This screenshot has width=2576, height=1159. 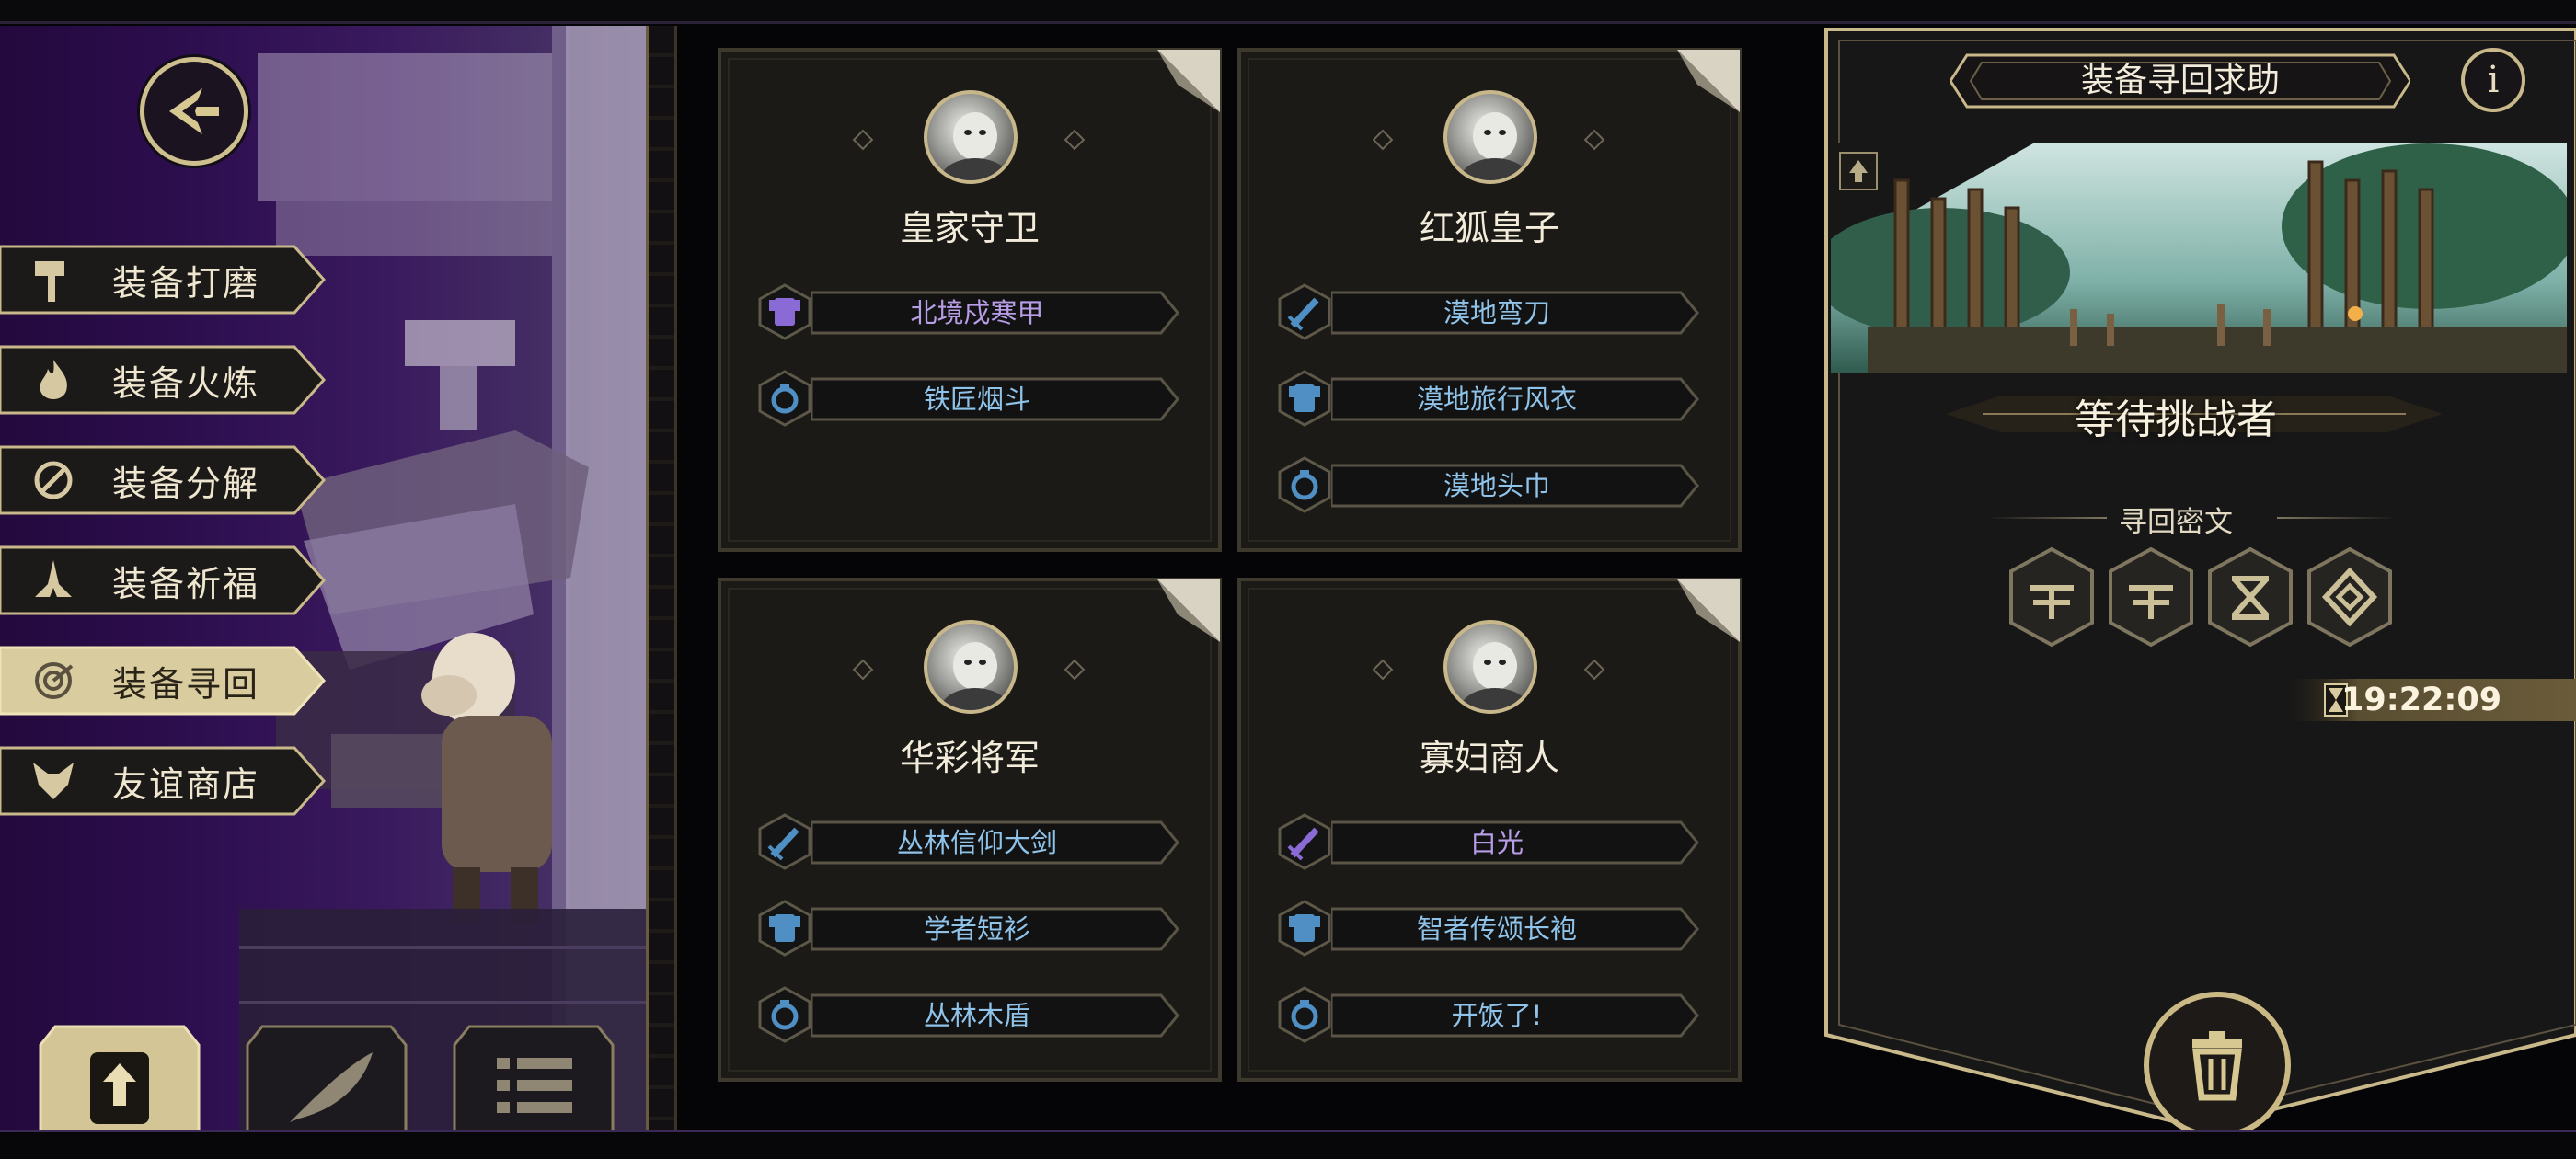 I want to click on back-button, so click(x=194, y=111).